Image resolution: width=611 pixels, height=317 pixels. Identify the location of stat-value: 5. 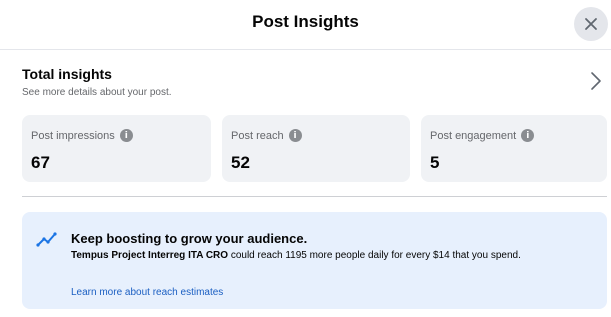
(435, 162).